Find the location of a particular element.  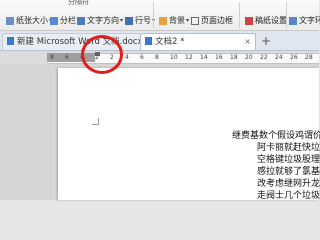

page-border-label: 页面边框 is located at coordinates (217, 20).